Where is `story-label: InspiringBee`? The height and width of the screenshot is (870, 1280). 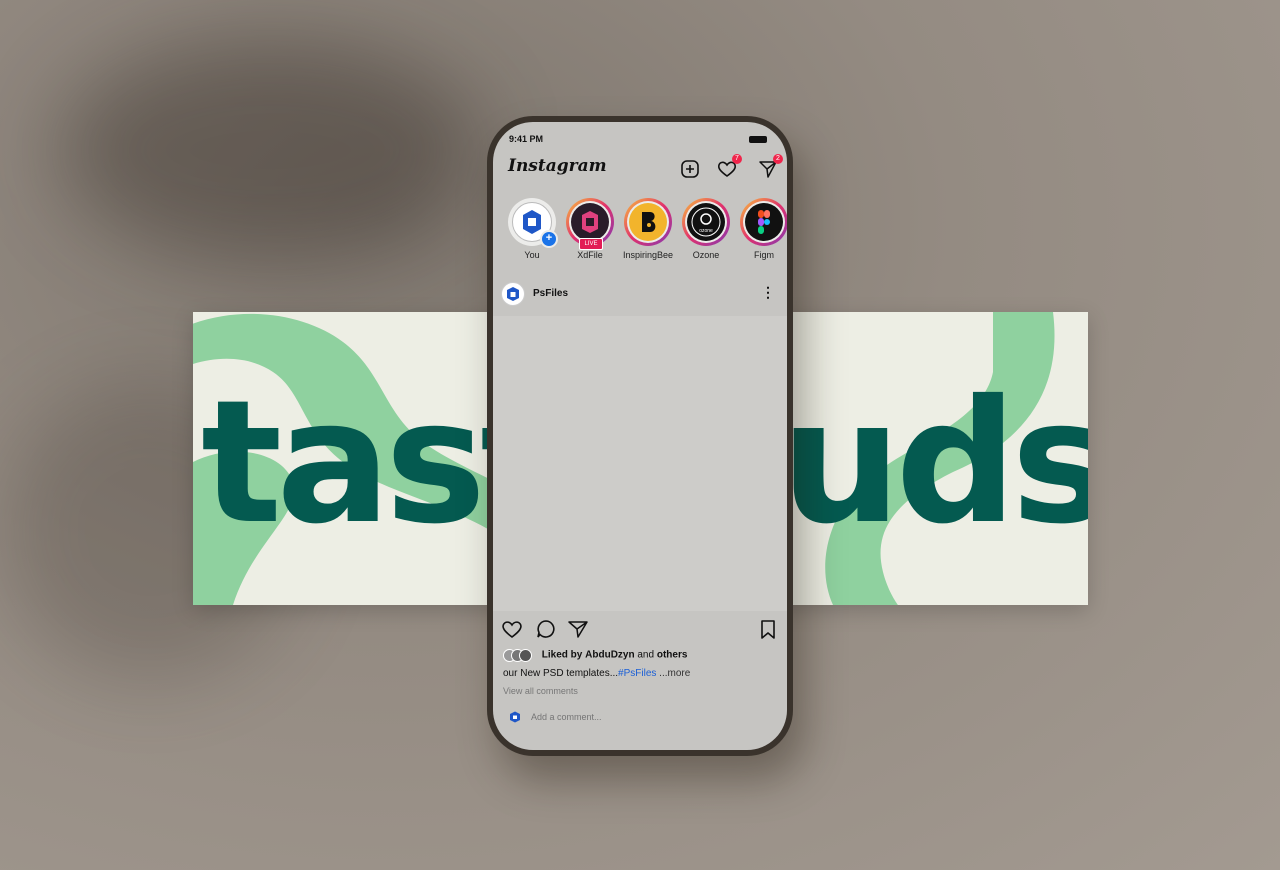
story-label: InspiringBee is located at coordinates (648, 255).